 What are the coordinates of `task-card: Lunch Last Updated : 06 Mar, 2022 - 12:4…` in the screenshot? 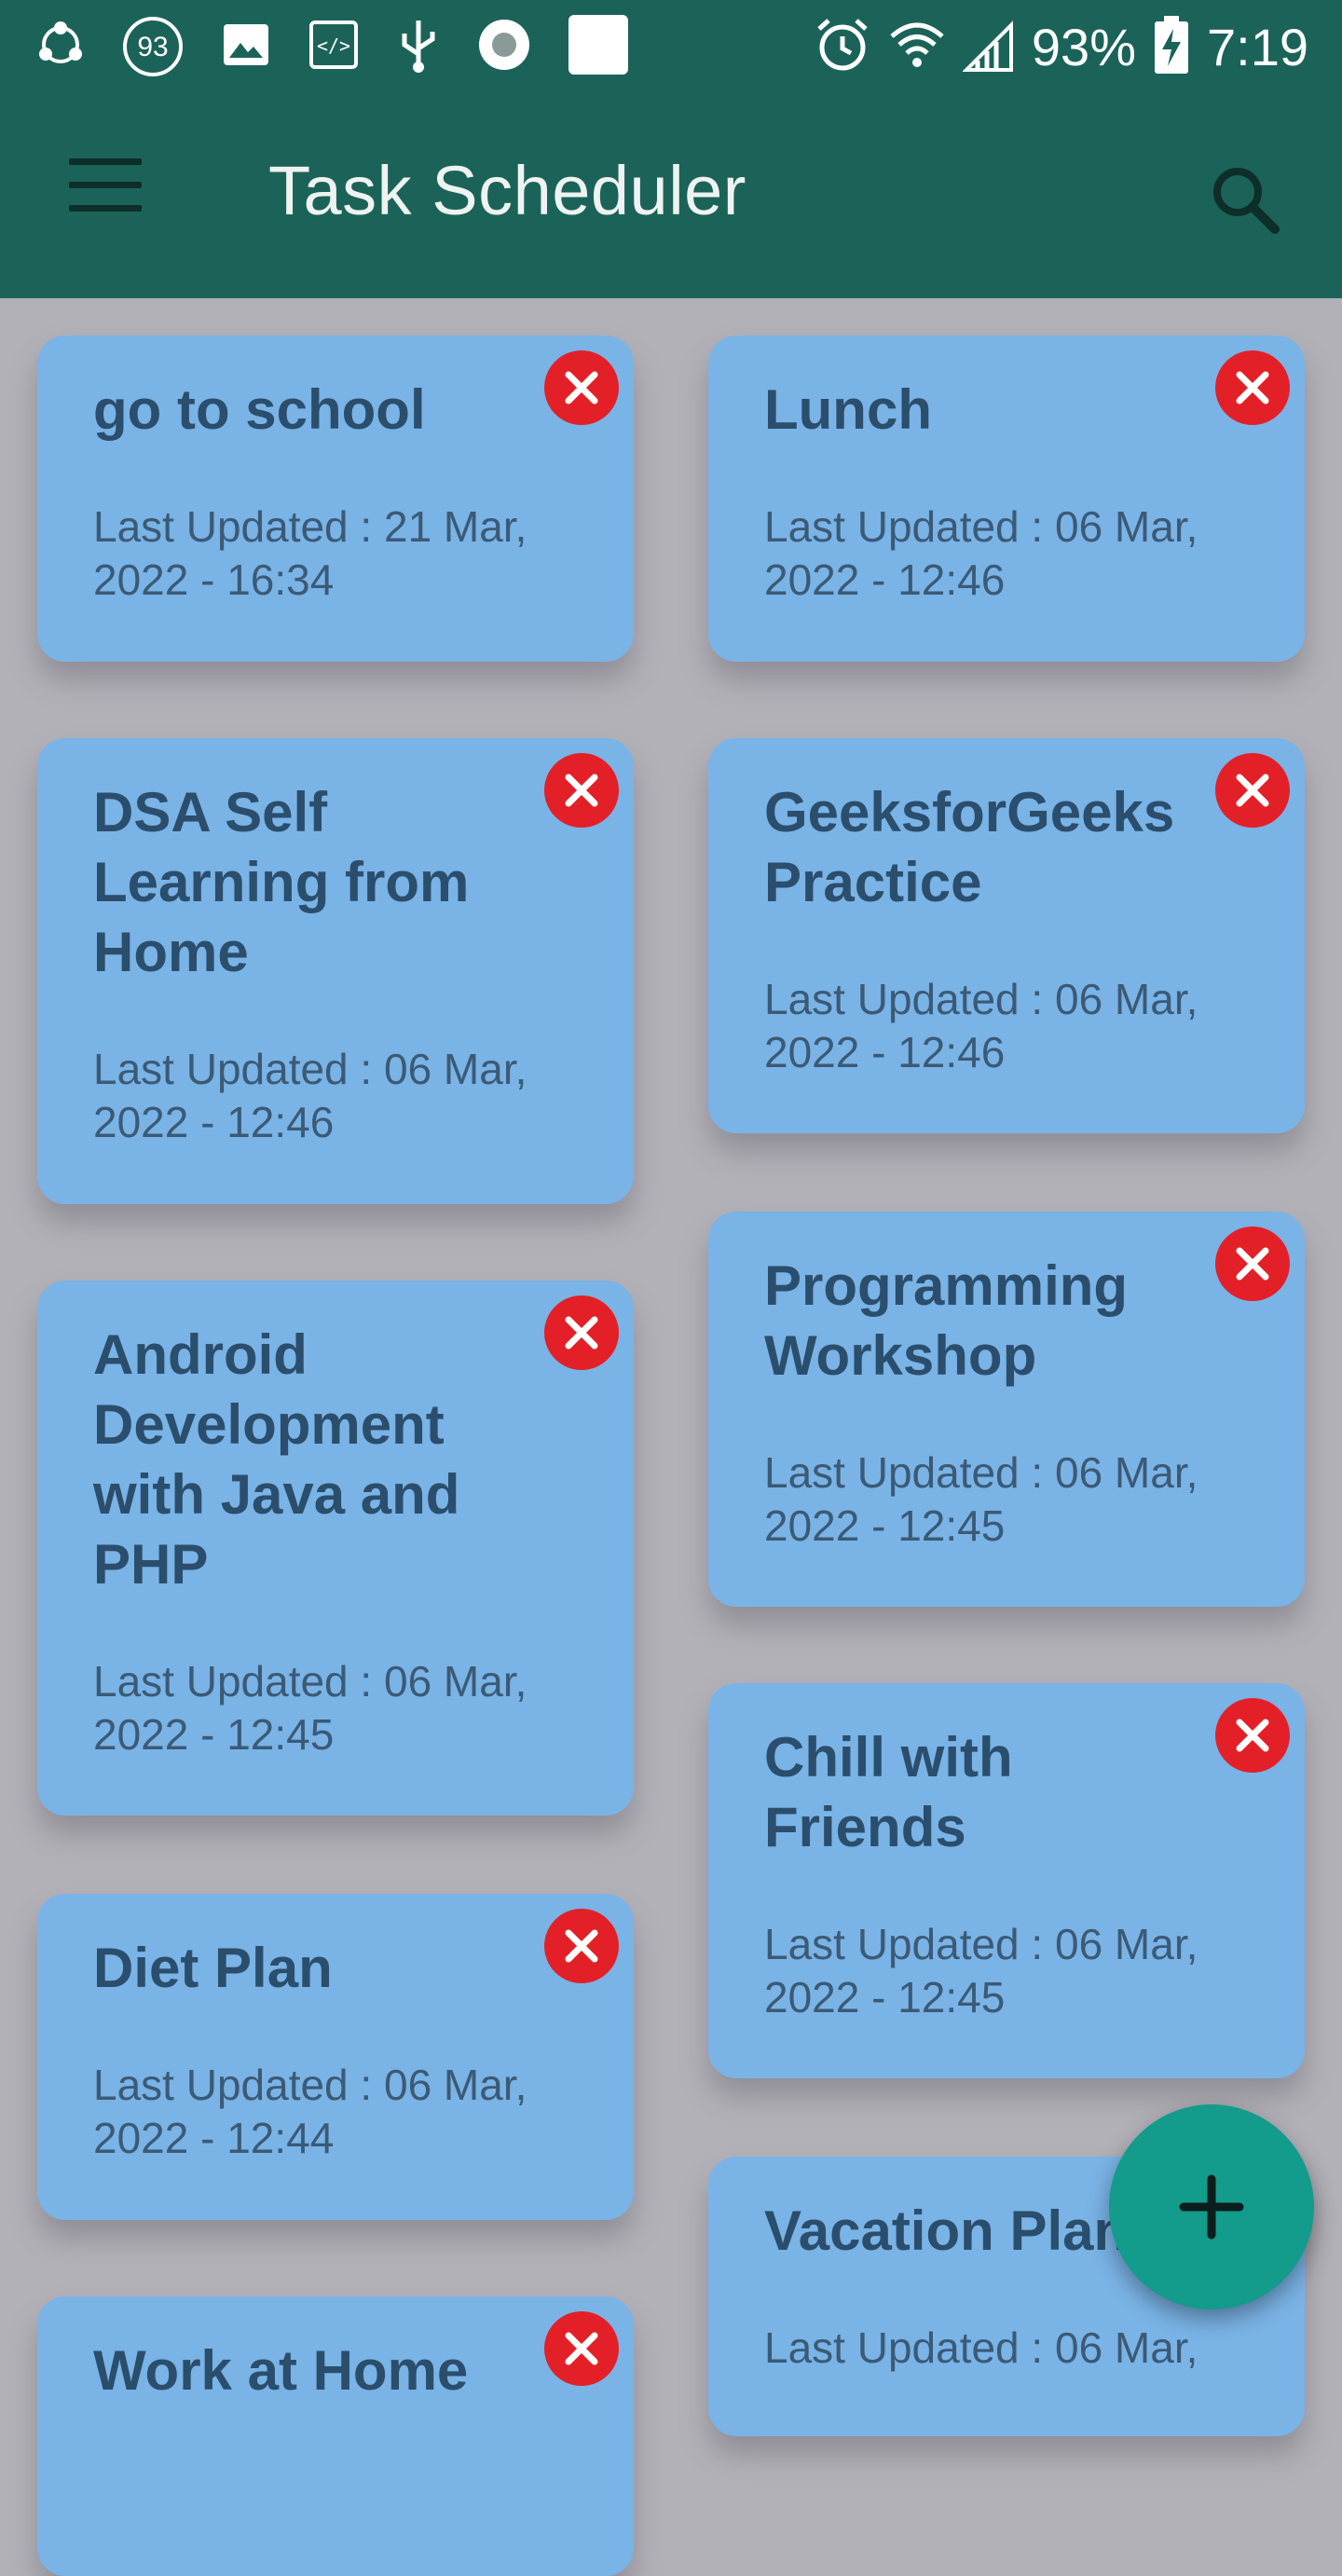 It's located at (1006, 499).